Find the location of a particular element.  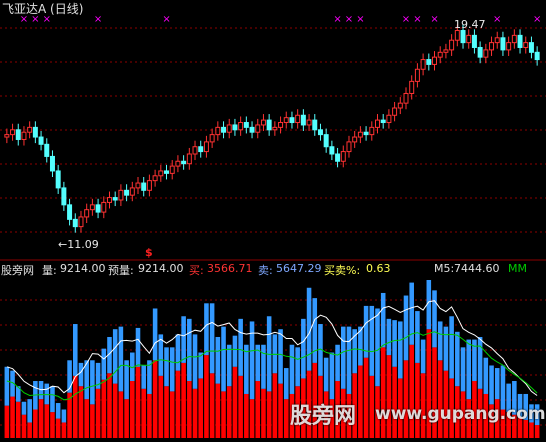

watermark-url: www.gupang.com is located at coordinates (460, 414).